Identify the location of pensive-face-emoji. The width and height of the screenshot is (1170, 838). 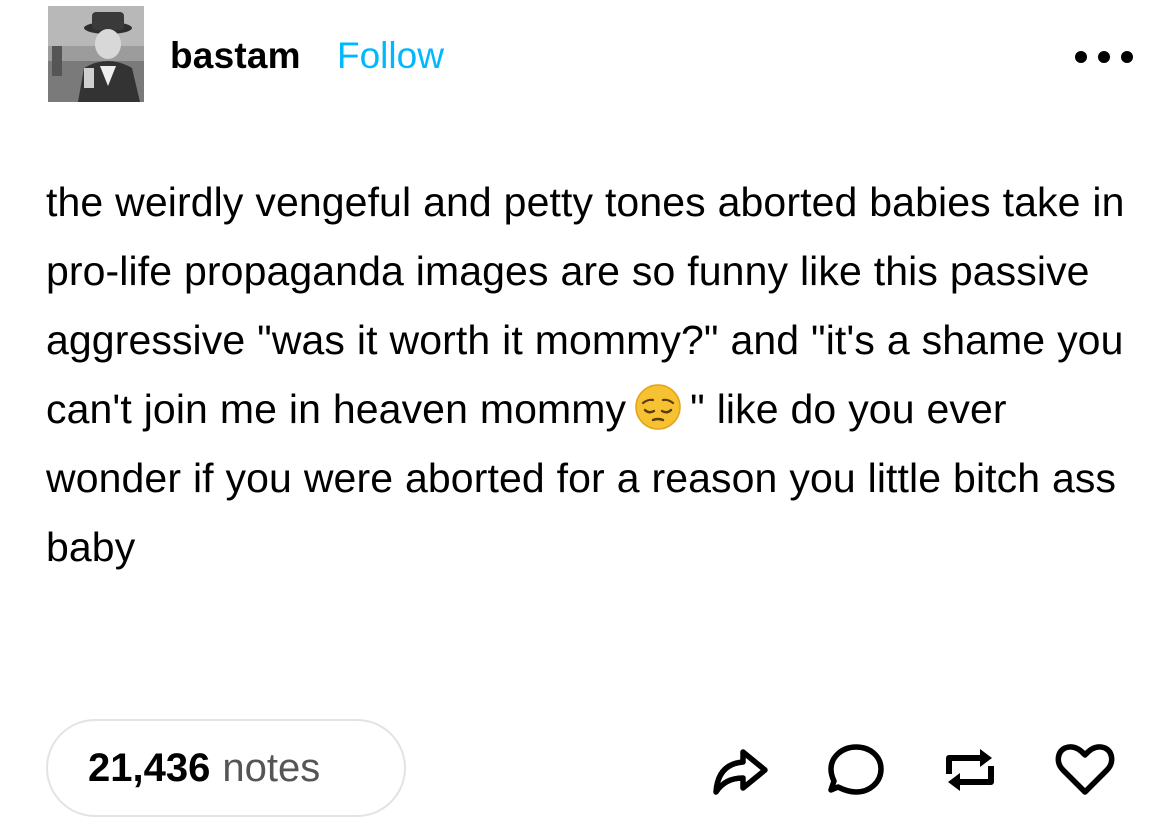
(658, 407).